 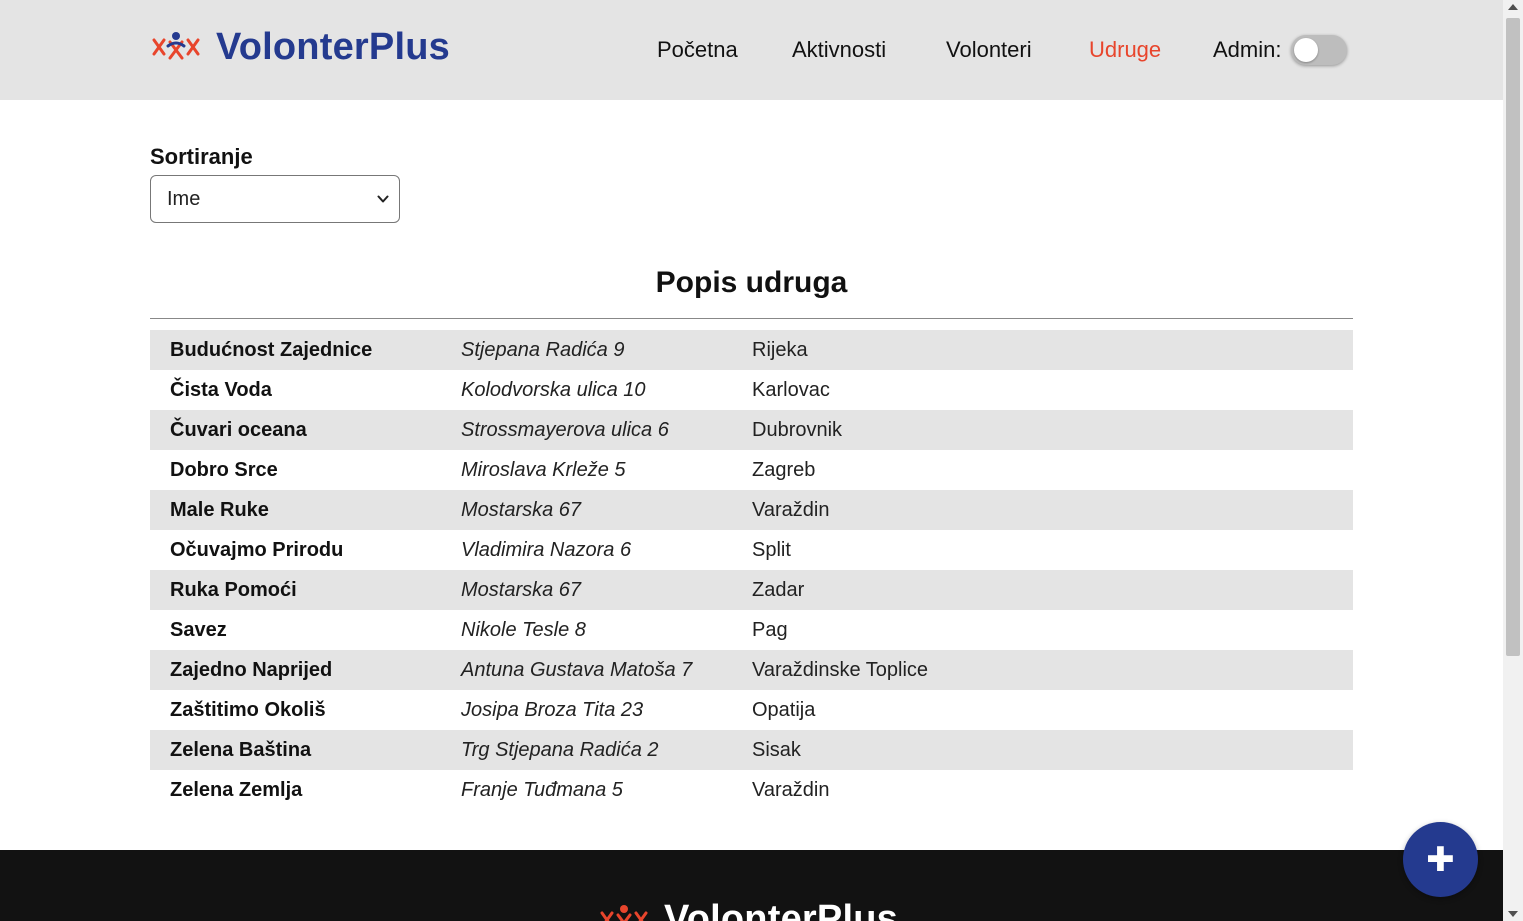 What do you see at coordinates (751, 885) in the screenshot?
I see `site-footer: VolonterPlus` at bounding box center [751, 885].